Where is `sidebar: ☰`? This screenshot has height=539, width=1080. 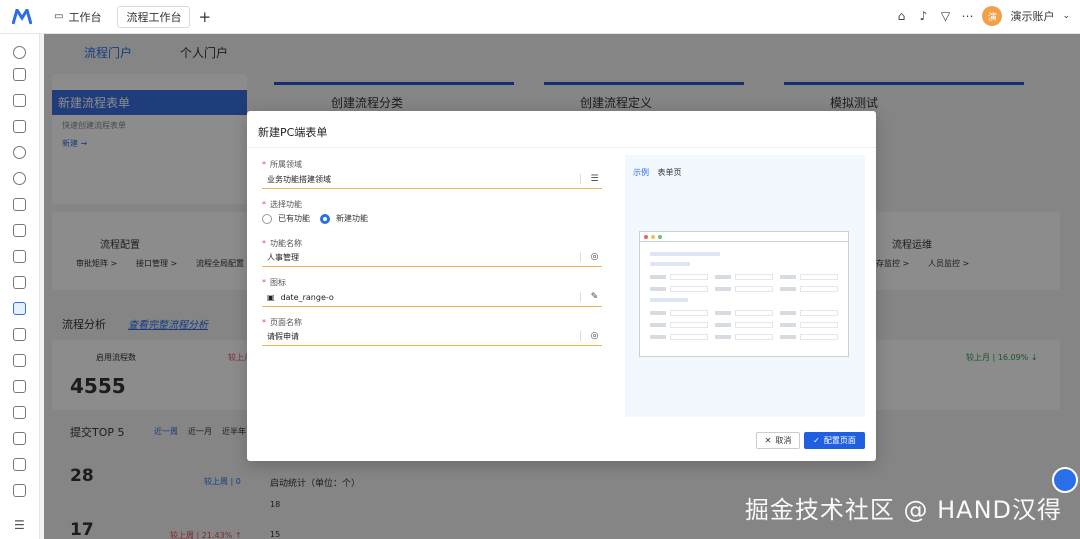
sidebar: ☰ is located at coordinates (20, 286).